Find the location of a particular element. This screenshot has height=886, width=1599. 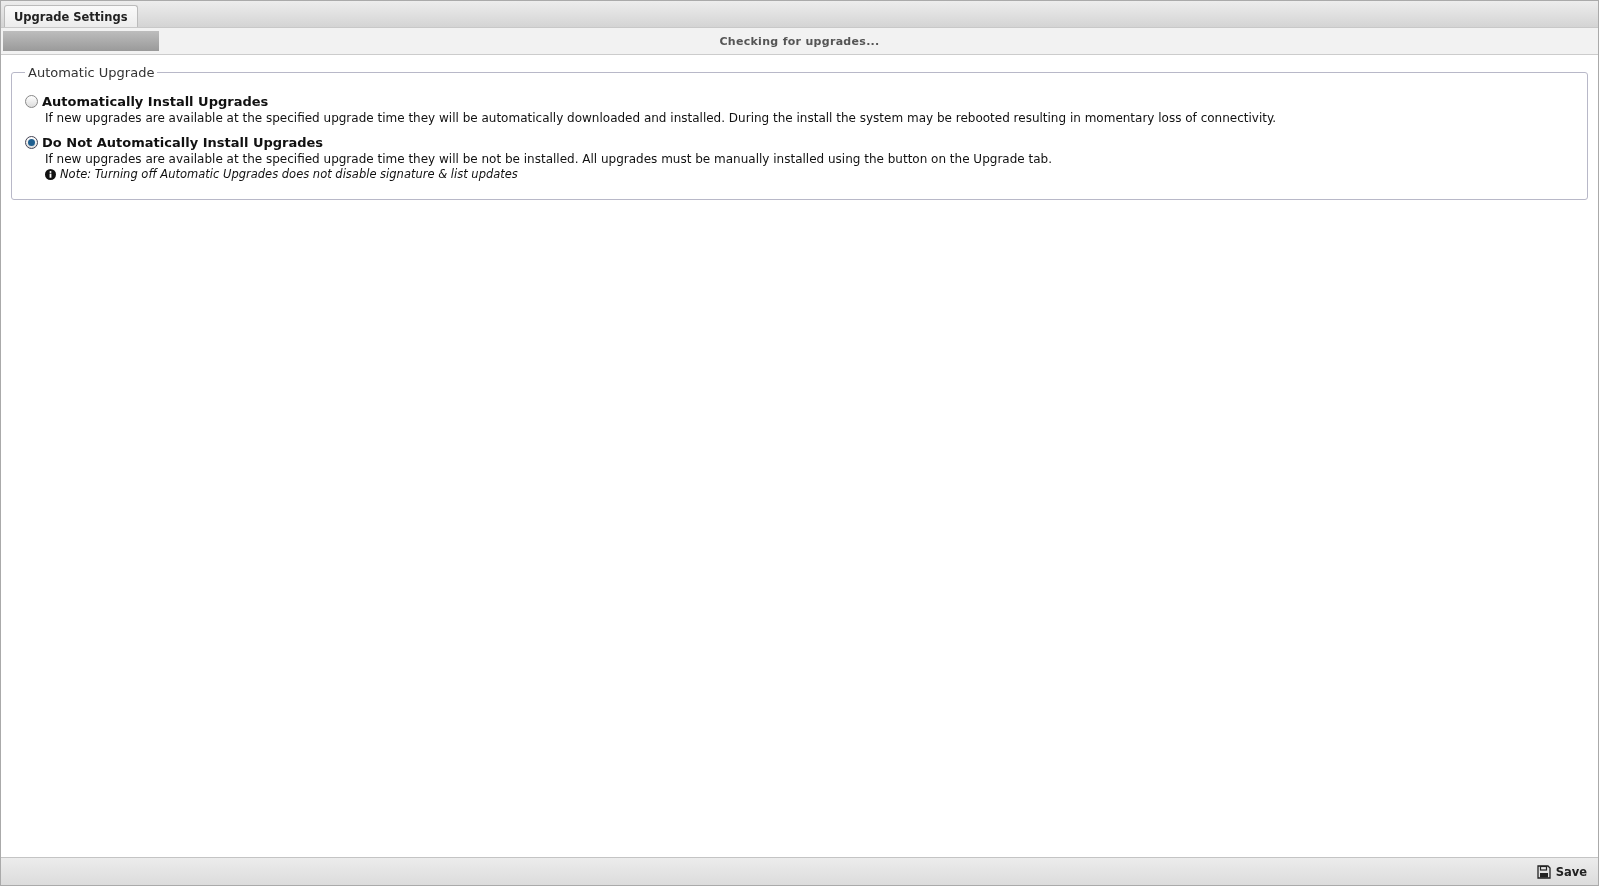

group-title: Automatic Upgrade is located at coordinates (91, 72).